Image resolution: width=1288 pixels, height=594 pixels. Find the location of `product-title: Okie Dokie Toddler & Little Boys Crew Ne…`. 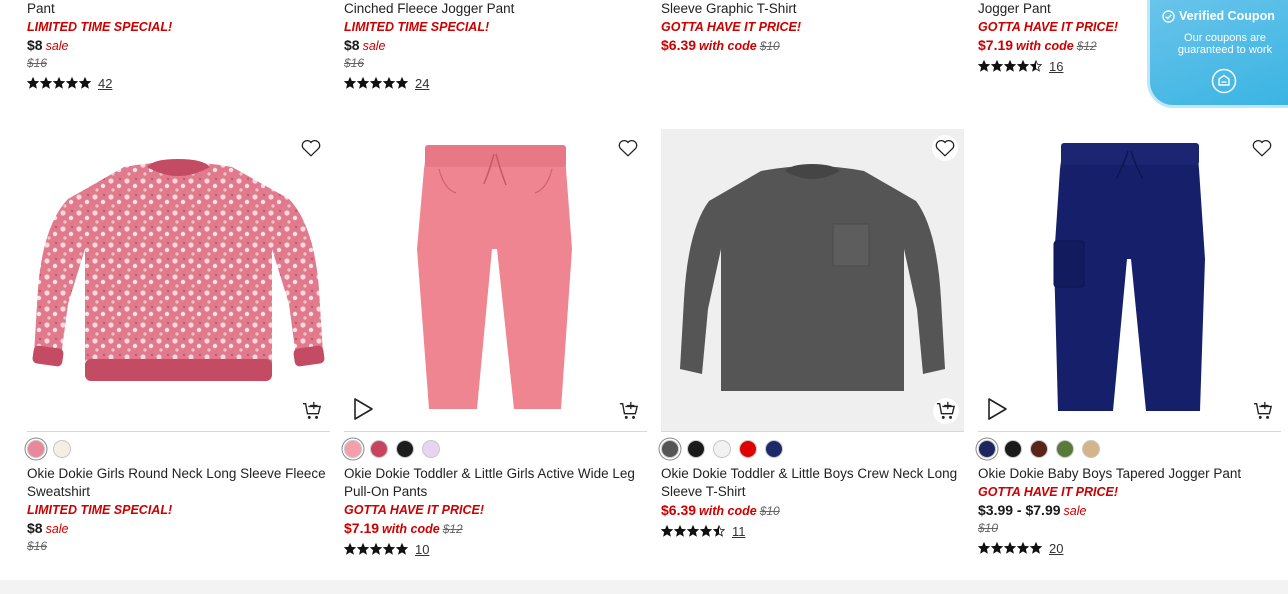

product-title: Okie Dokie Toddler & Little Boys Crew Ne… is located at coordinates (812, 483).